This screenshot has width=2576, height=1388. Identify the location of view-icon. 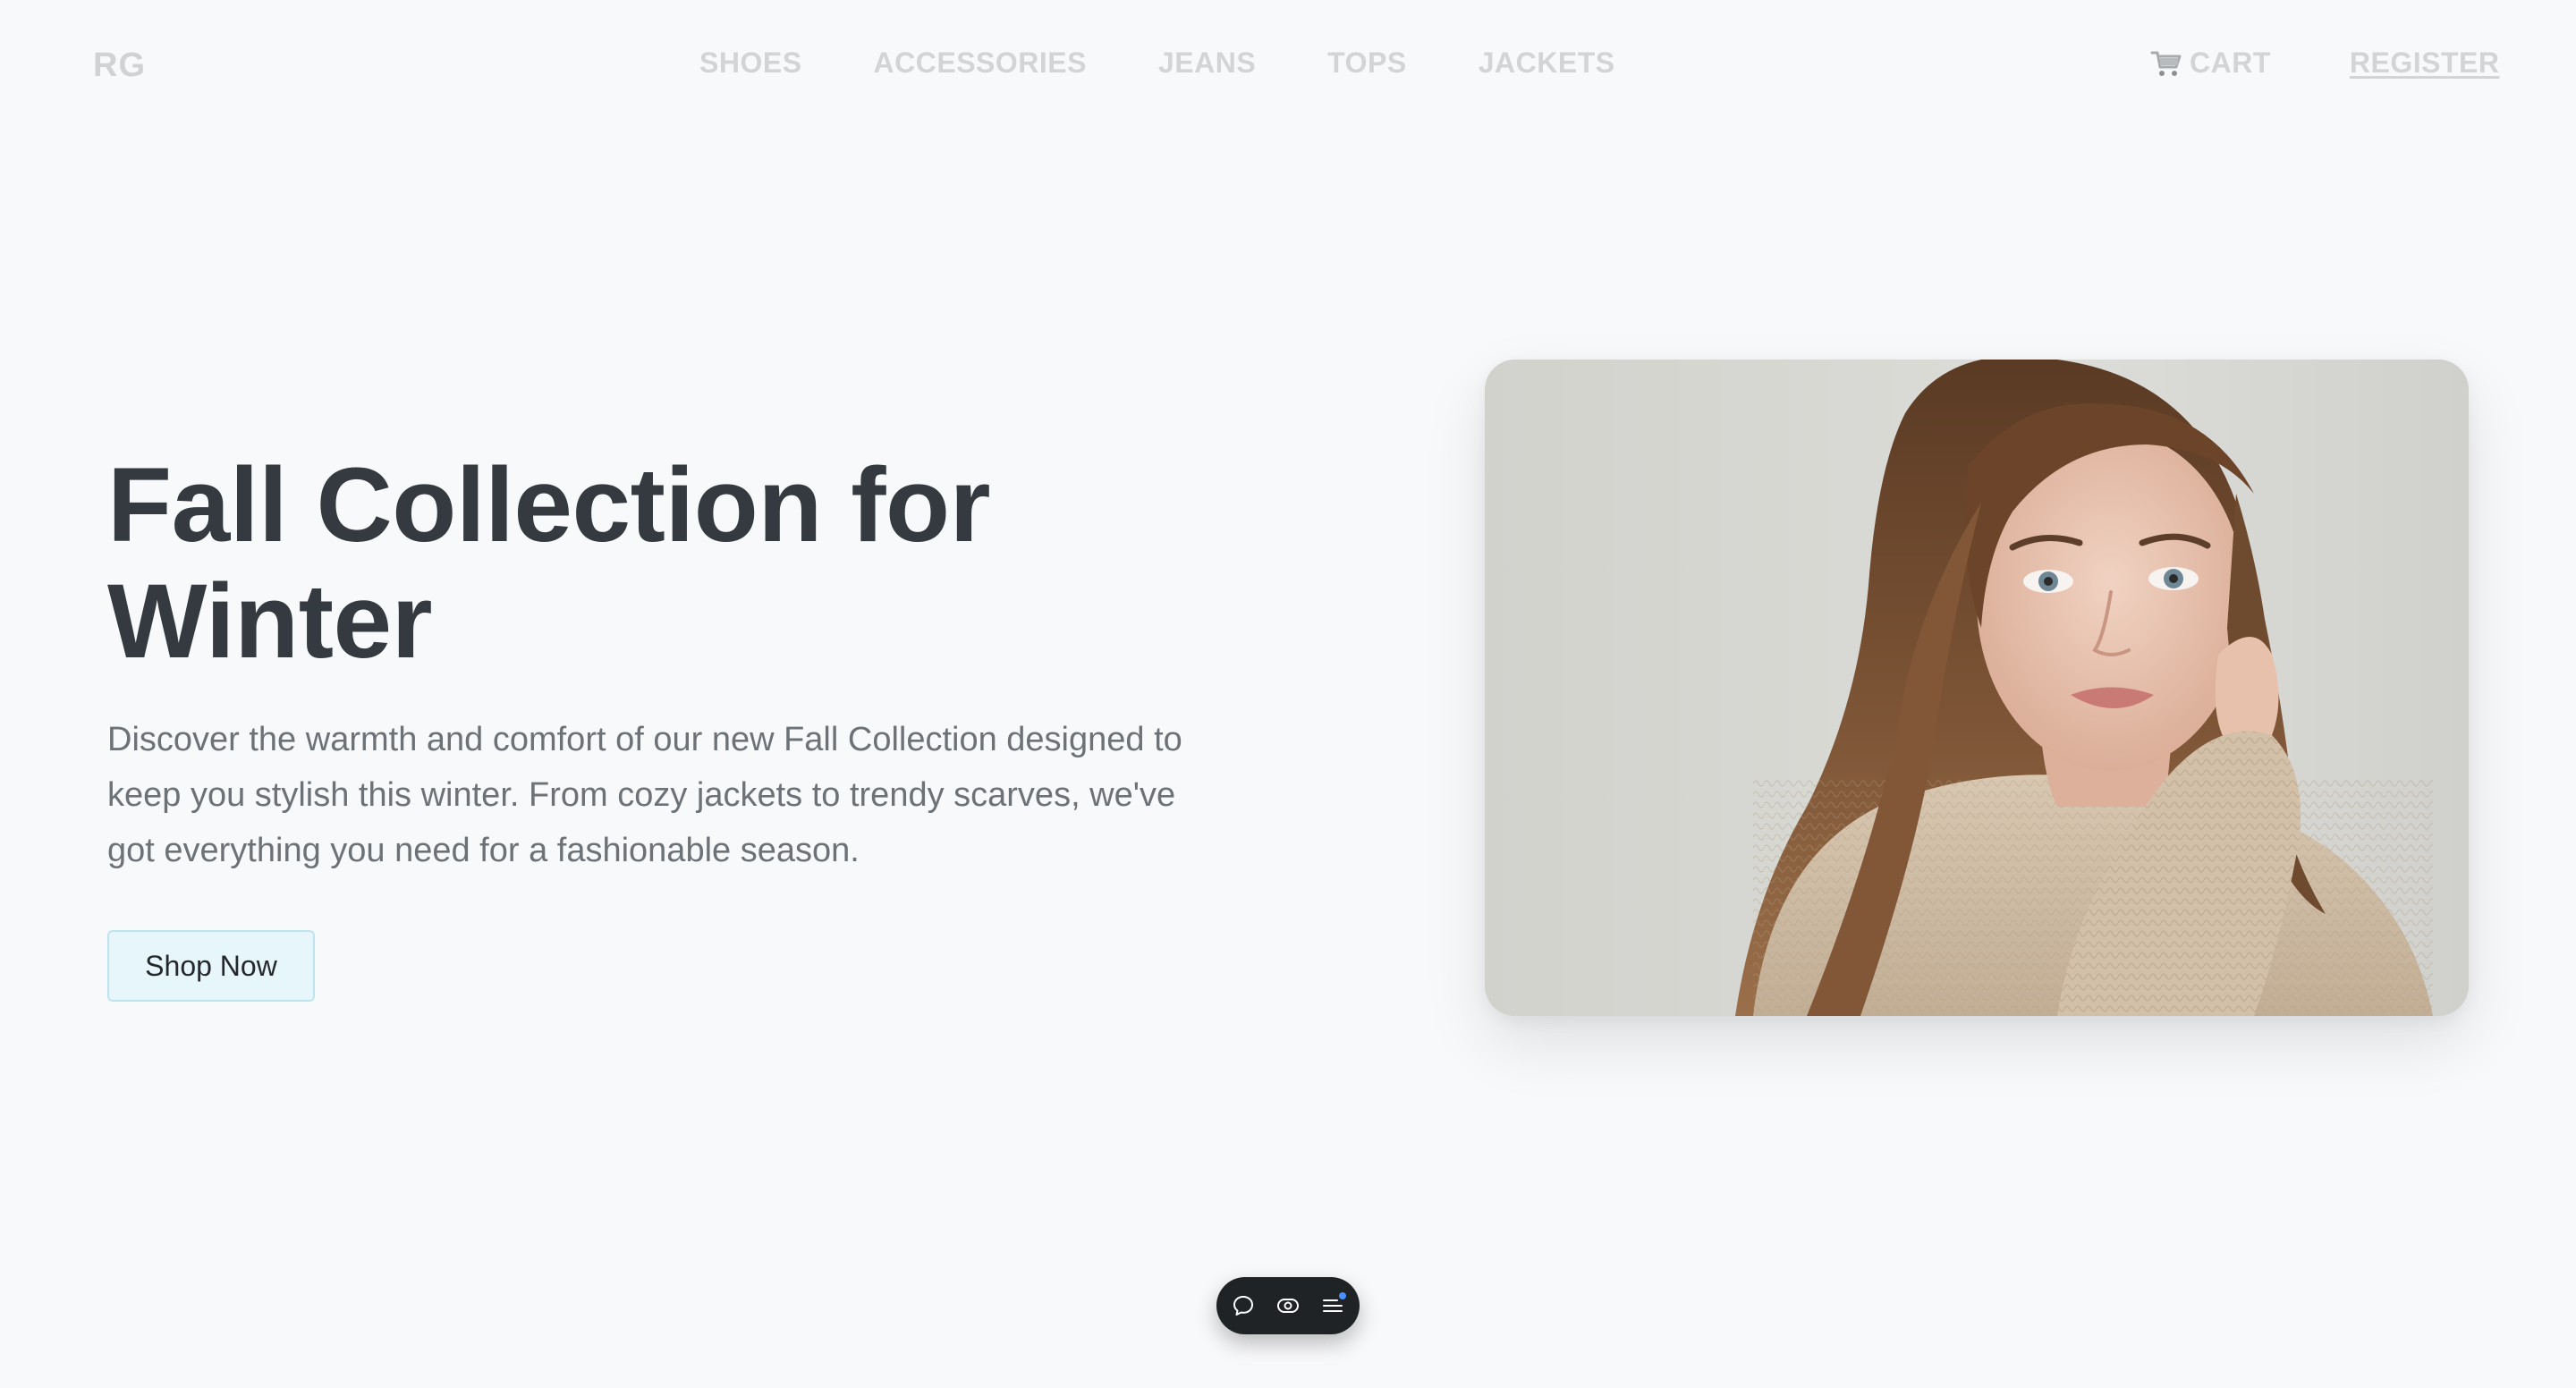
(1288, 1306).